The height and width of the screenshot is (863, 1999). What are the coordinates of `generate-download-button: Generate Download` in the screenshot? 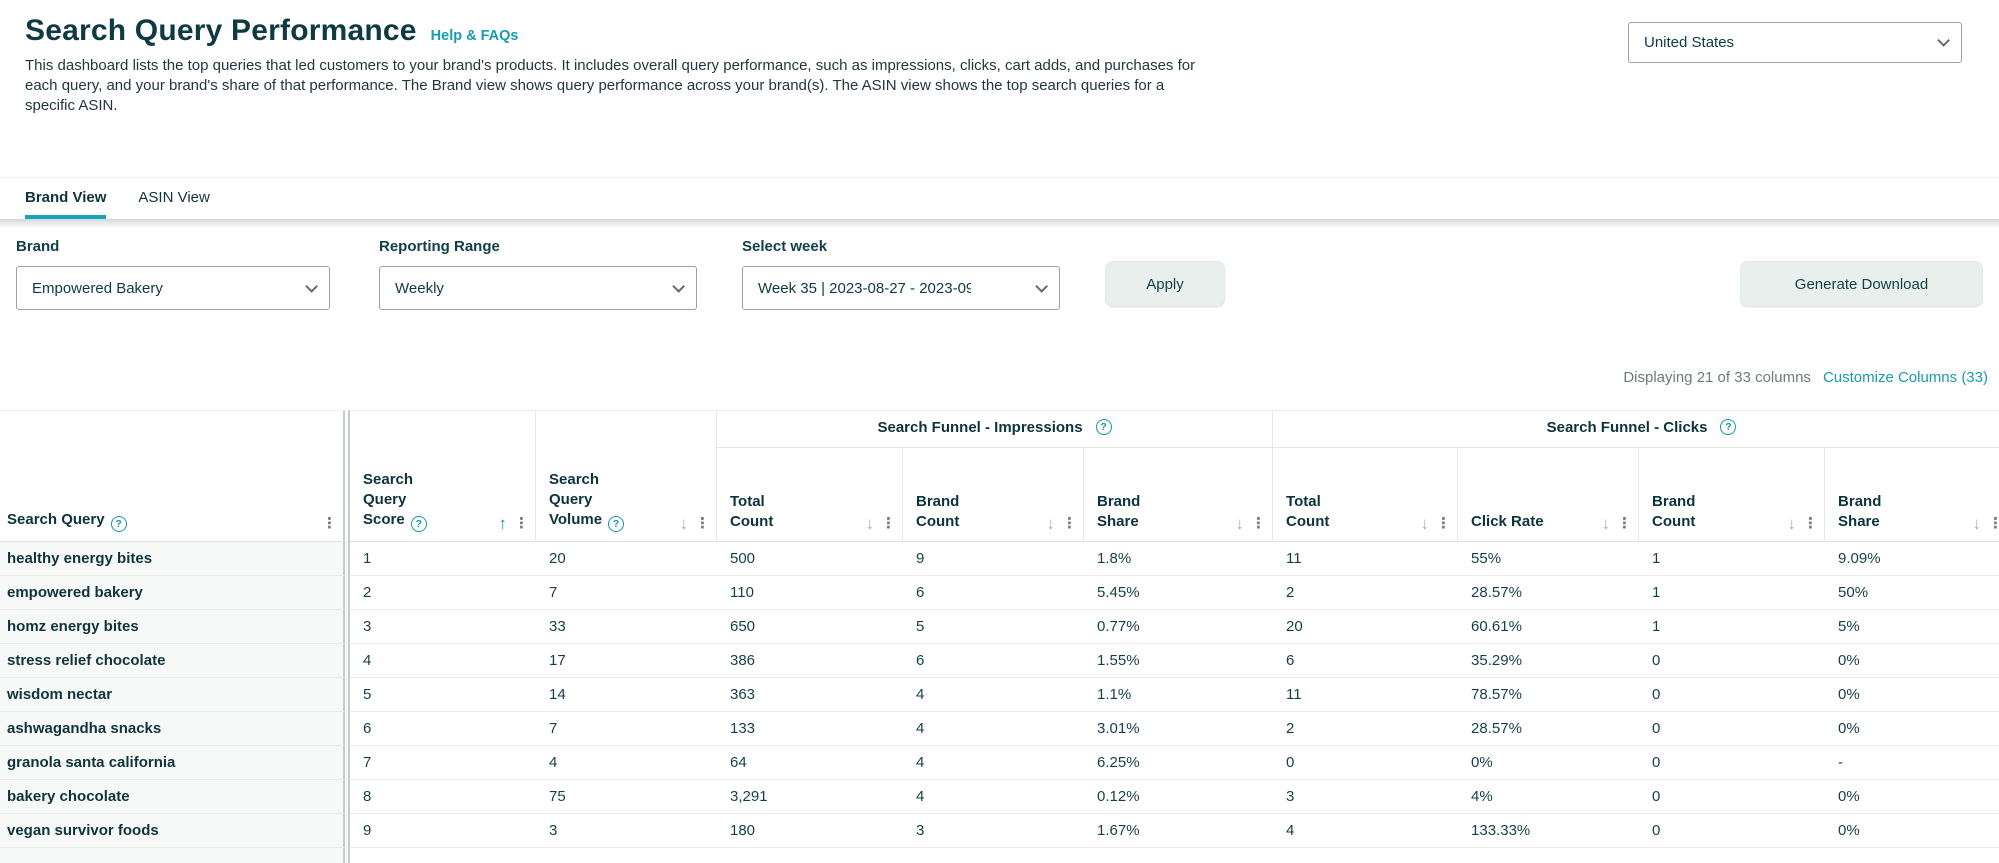 It's located at (1861, 284).